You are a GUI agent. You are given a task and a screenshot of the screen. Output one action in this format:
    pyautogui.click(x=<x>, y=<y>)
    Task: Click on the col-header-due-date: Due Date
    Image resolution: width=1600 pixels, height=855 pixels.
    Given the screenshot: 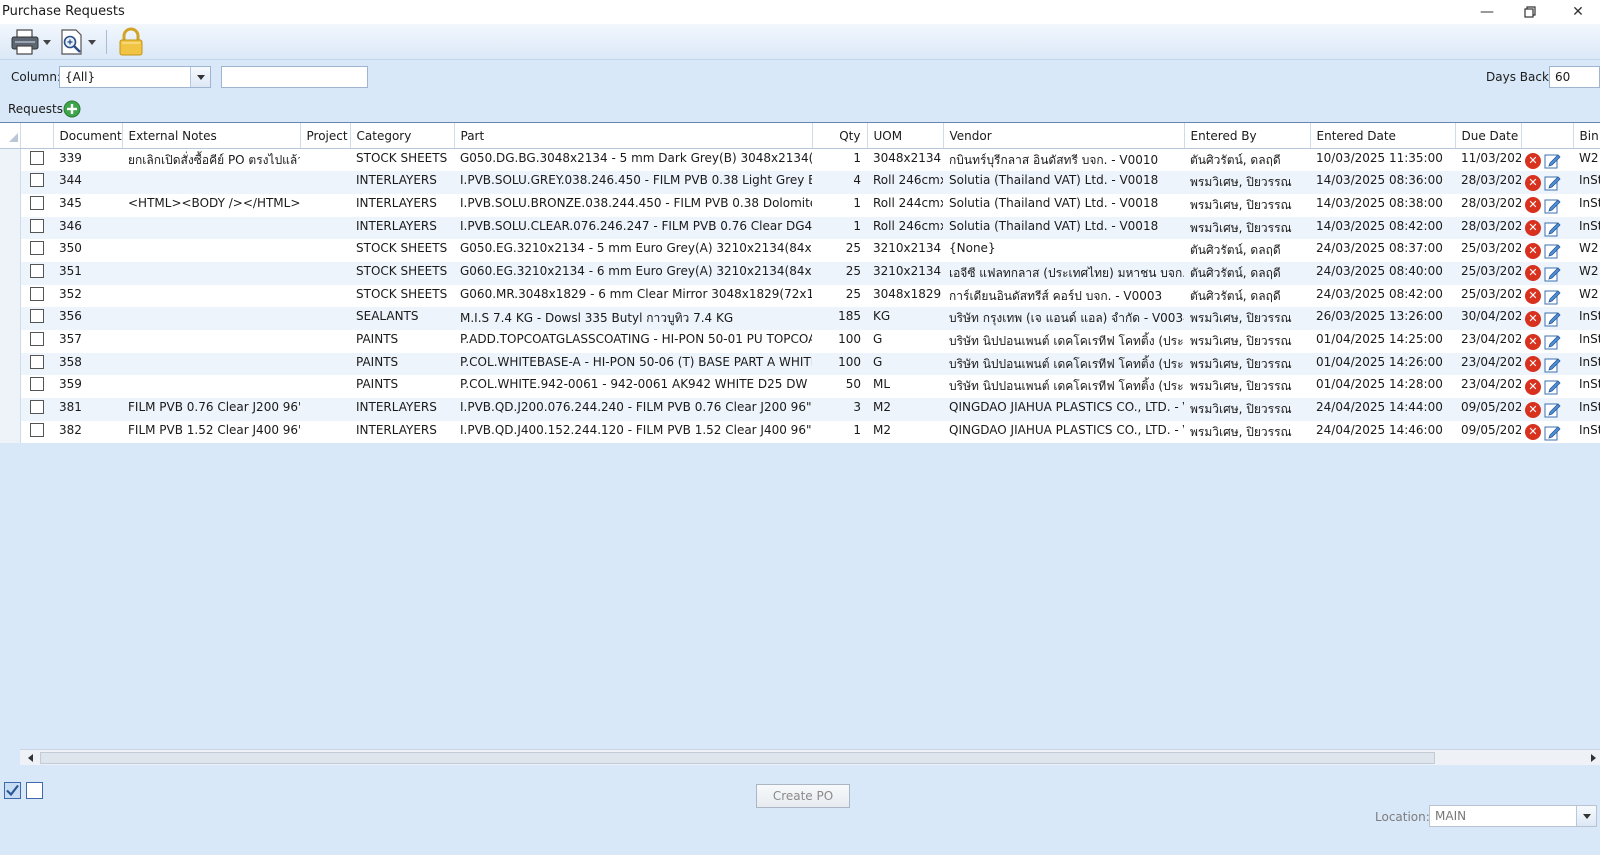 What is the action you would take?
    pyautogui.click(x=1488, y=136)
    